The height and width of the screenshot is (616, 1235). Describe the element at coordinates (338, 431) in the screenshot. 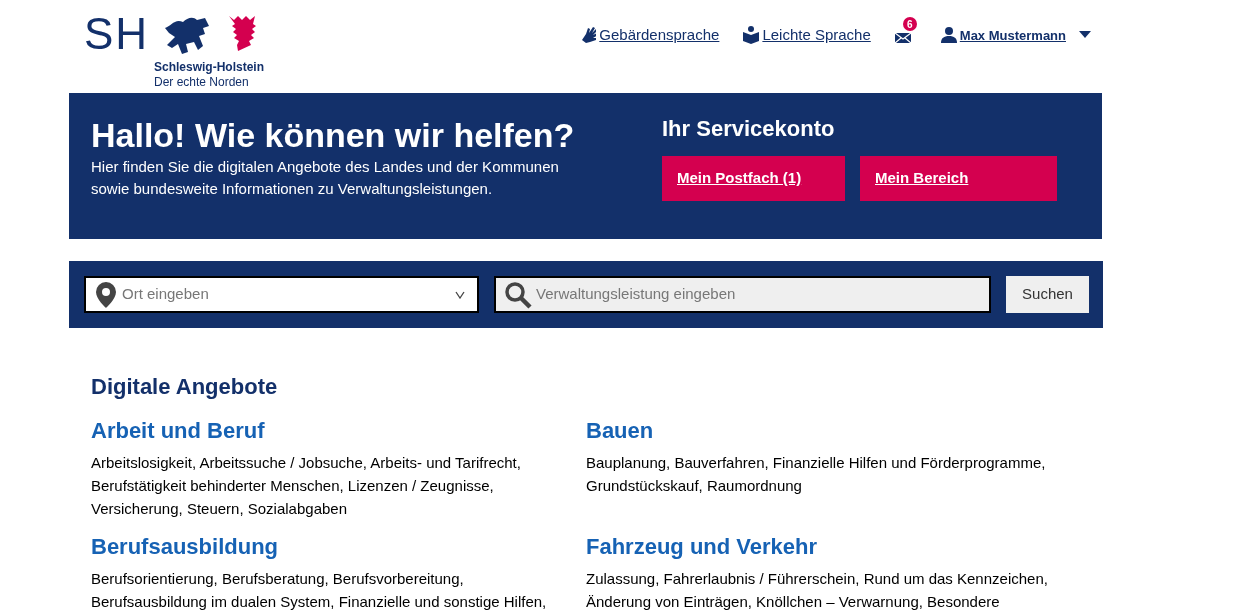

I see `category-link: Arbeit und Beruf` at that location.